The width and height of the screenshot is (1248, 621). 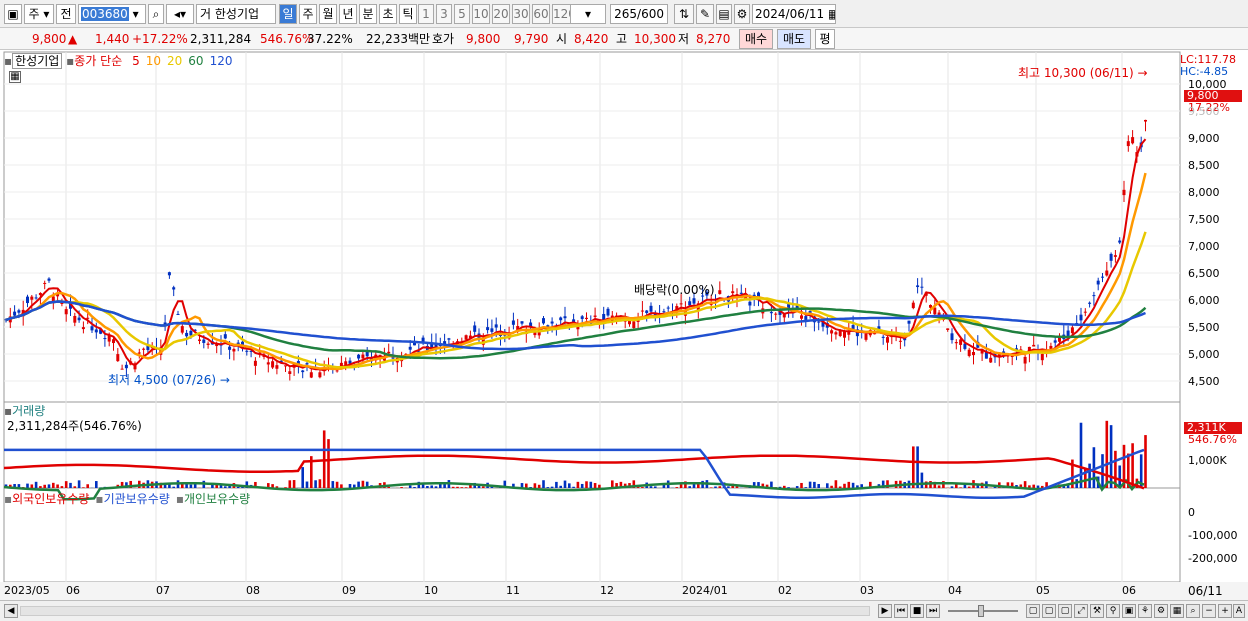 I want to click on first-button: ⏮, so click(x=901, y=611).